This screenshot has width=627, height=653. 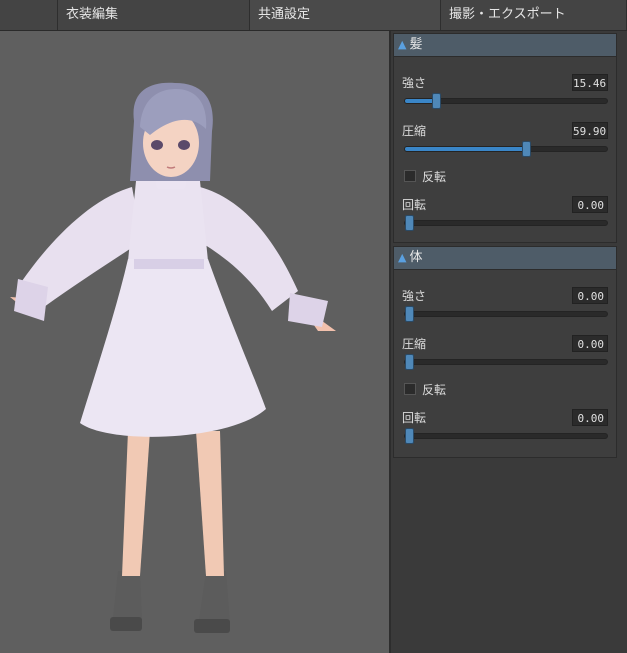 I want to click on section-body: ▲ 体 強さ 0.00 圧縮 0.00 反転 回転 0.00, so click(x=505, y=352).